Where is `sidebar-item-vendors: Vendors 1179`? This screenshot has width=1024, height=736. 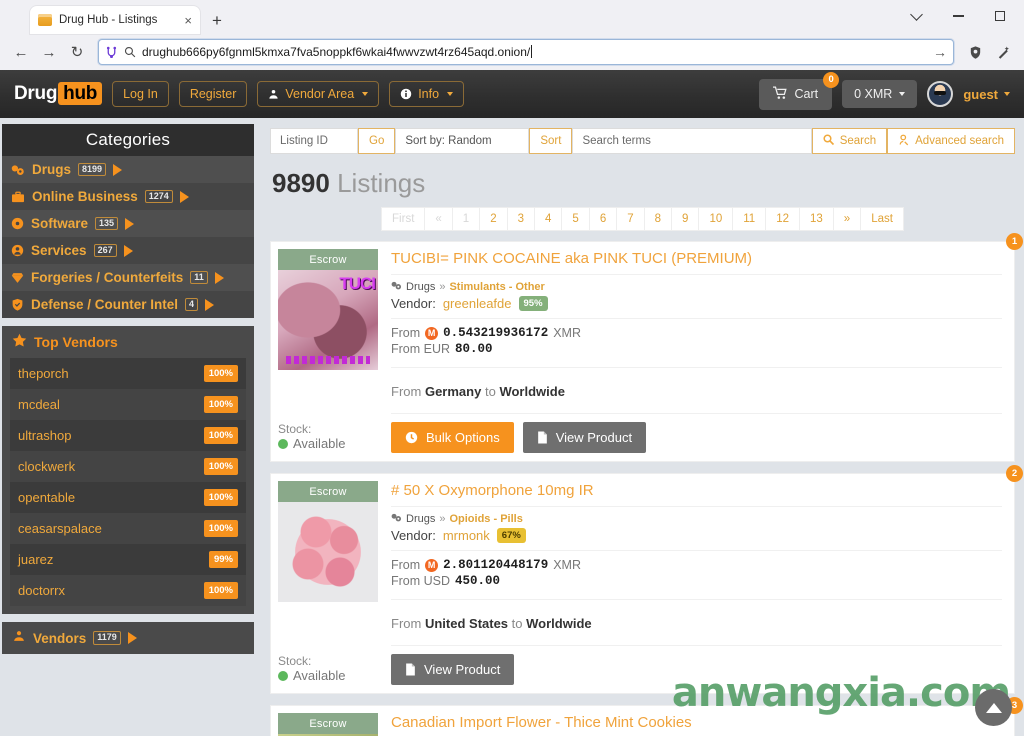
sidebar-item-vendors: Vendors 1179 is located at coordinates (128, 638).